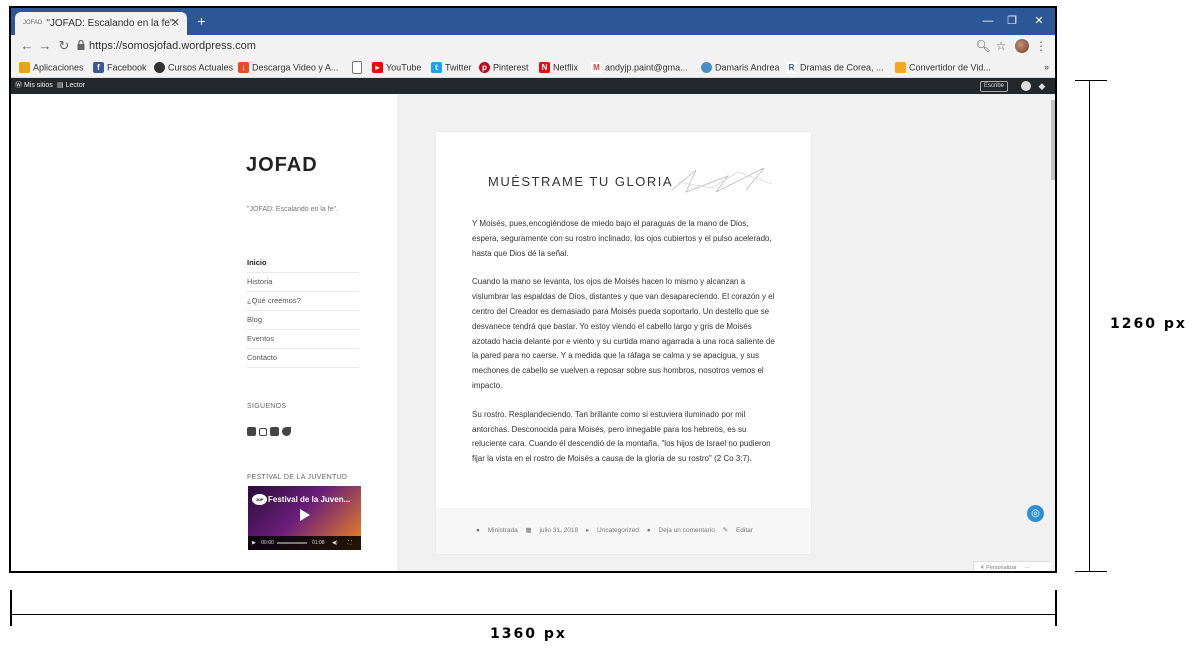 Image resolution: width=1203 pixels, height=651 pixels. I want to click on page-scrollbar, so click(1052, 332).